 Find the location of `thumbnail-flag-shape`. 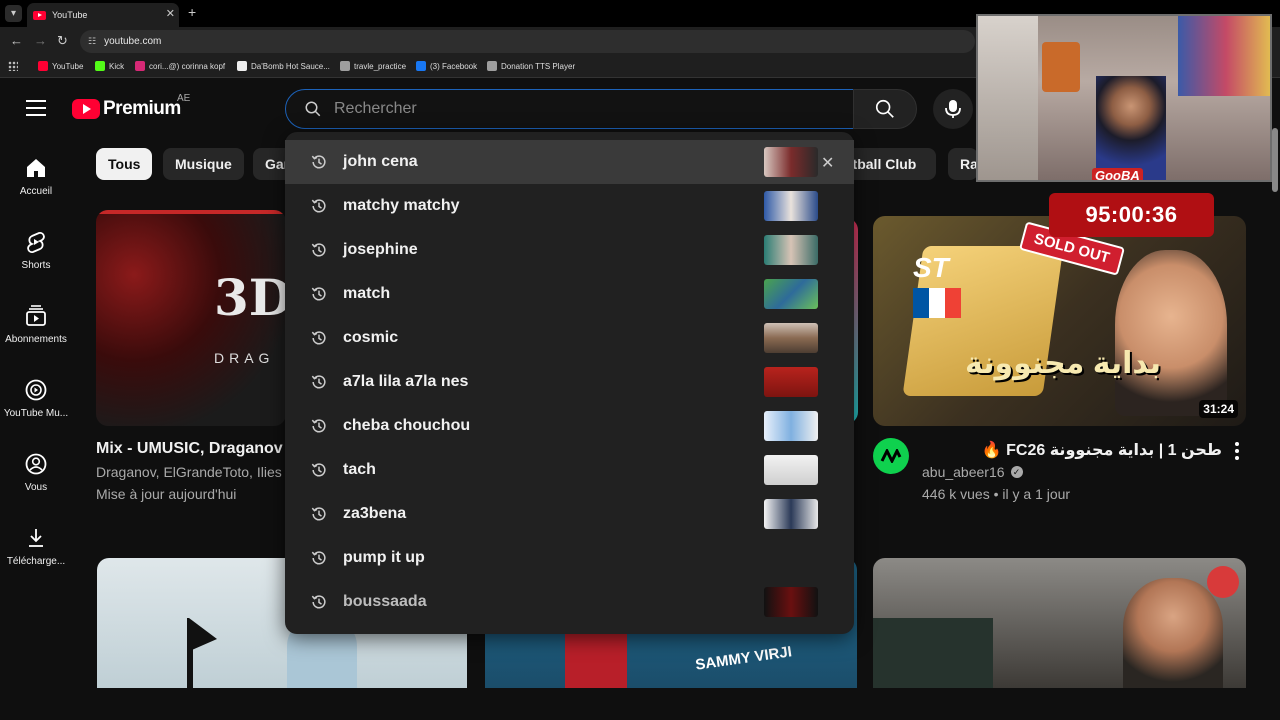

thumbnail-flag-shape is located at coordinates (202, 653).